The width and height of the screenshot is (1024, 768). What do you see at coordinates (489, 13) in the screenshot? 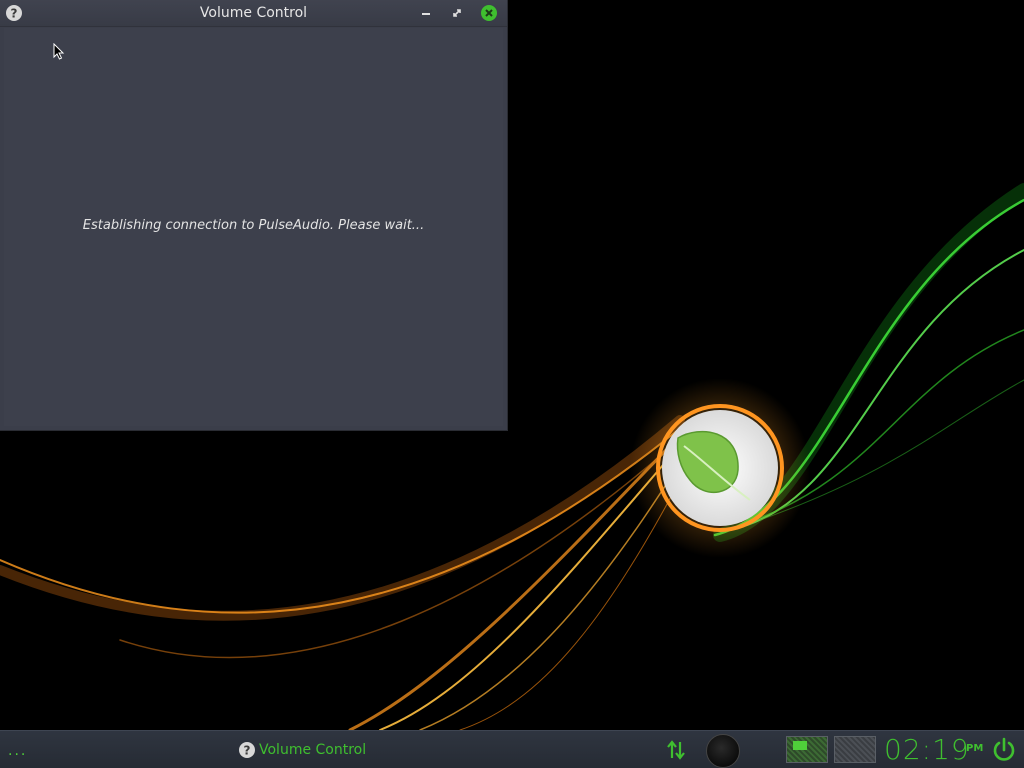
I see `close-icon` at bounding box center [489, 13].